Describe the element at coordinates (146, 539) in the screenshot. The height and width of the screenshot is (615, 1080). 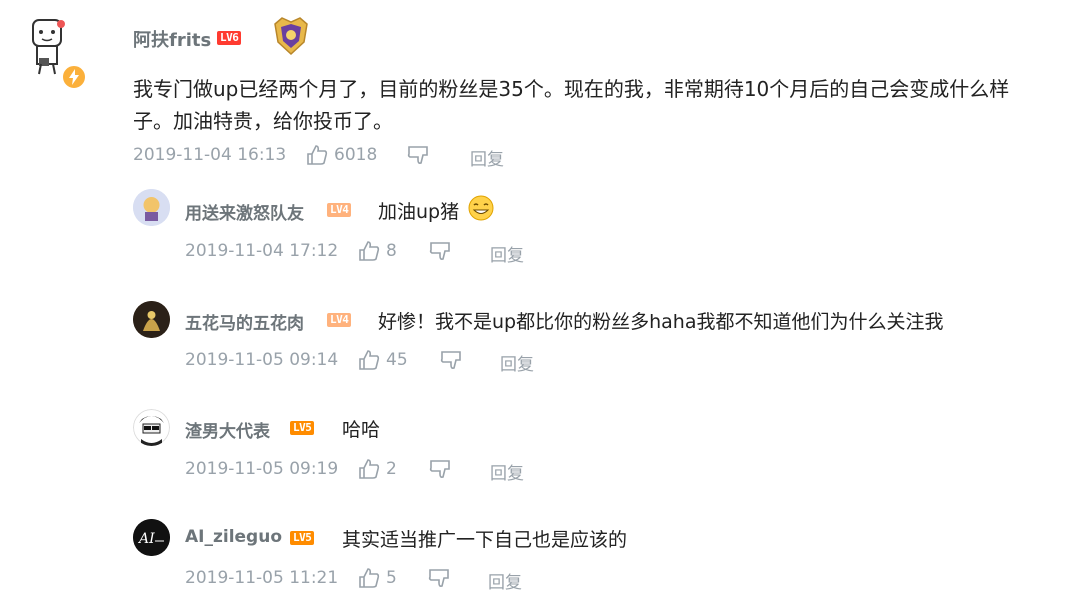
I see `svg-text: AI` at that location.